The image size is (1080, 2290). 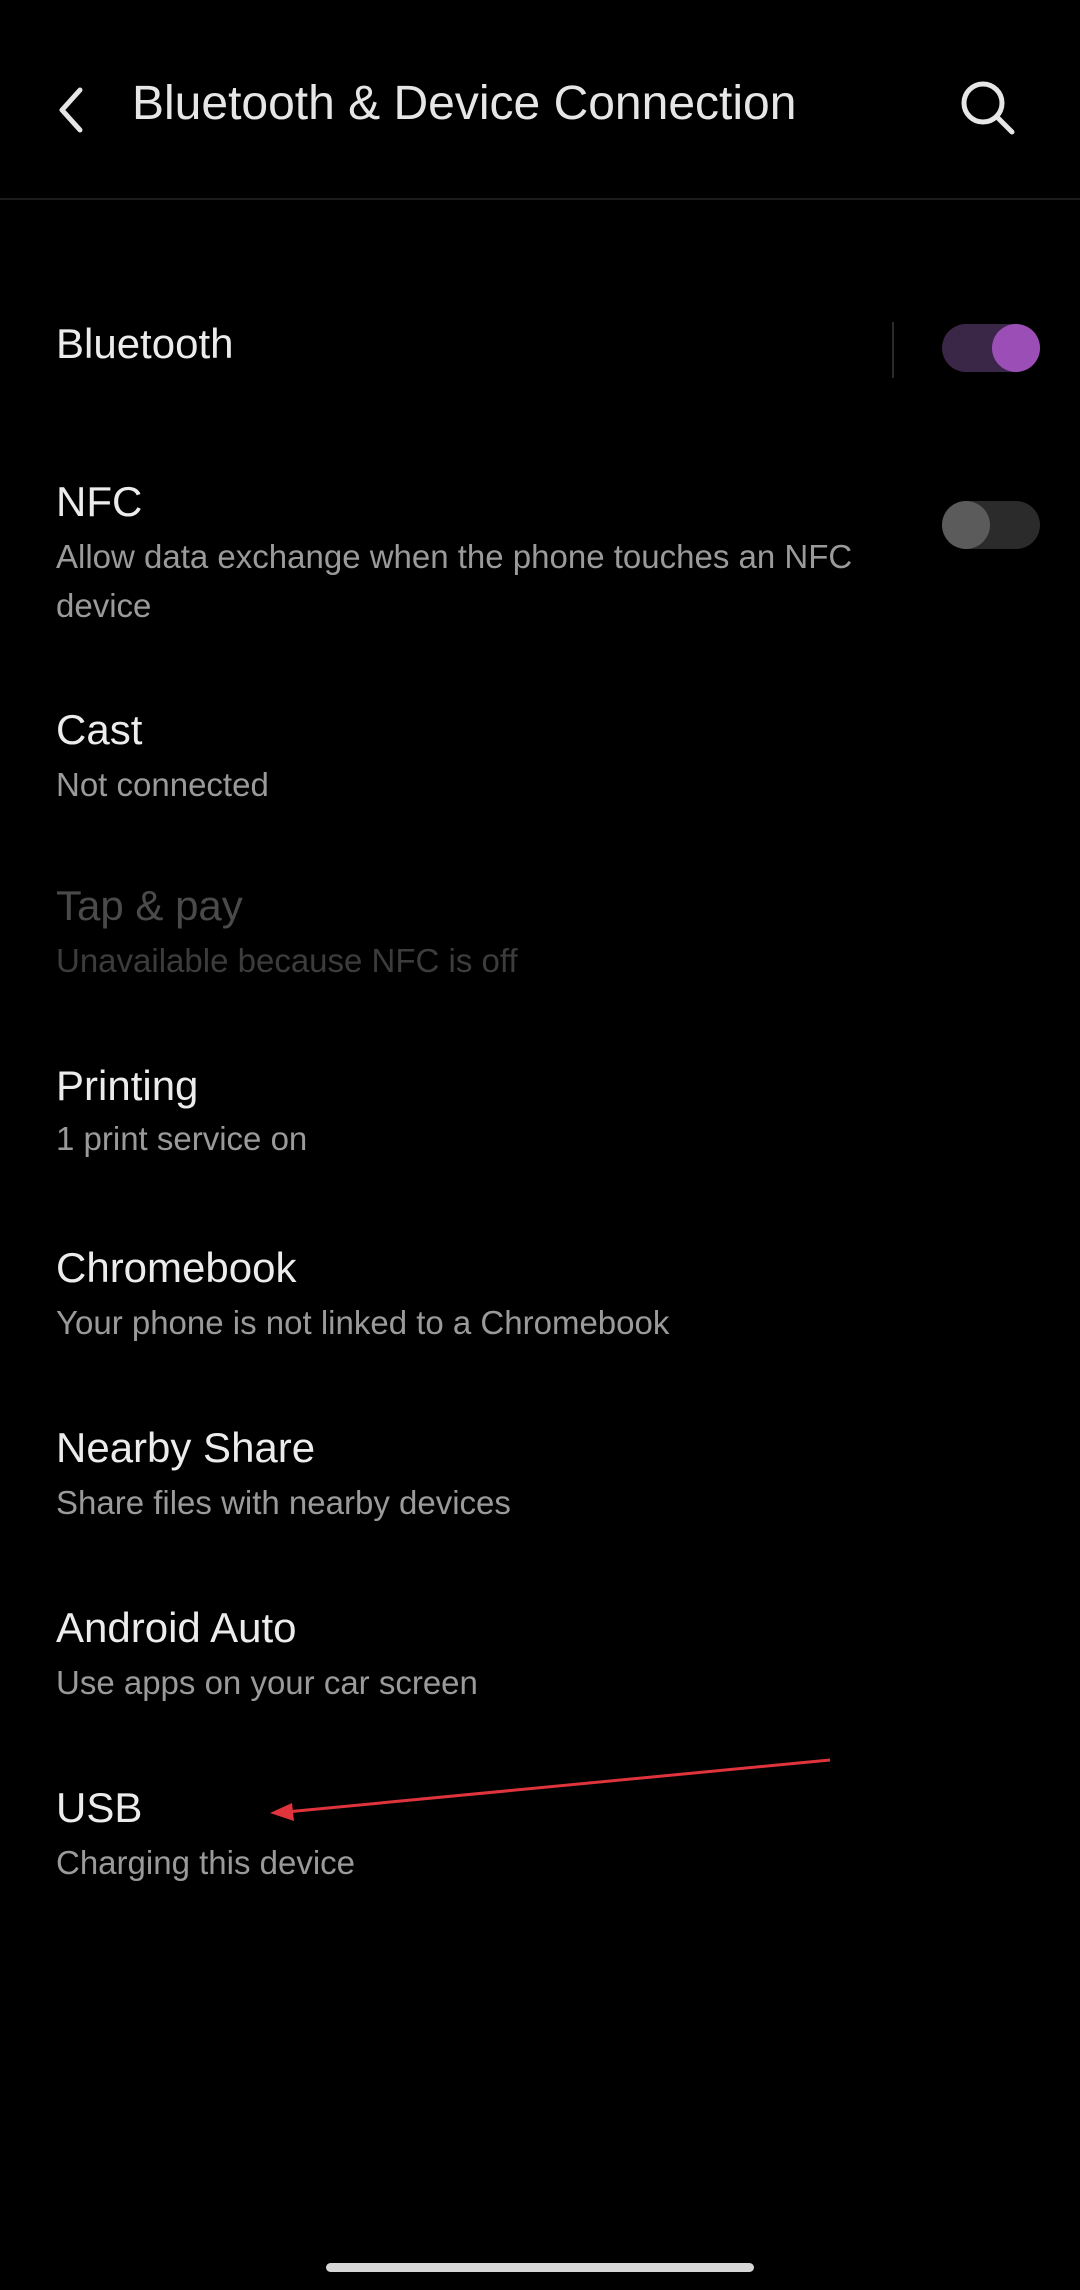 I want to click on setting-title: Chromebook, so click(x=176, y=1267).